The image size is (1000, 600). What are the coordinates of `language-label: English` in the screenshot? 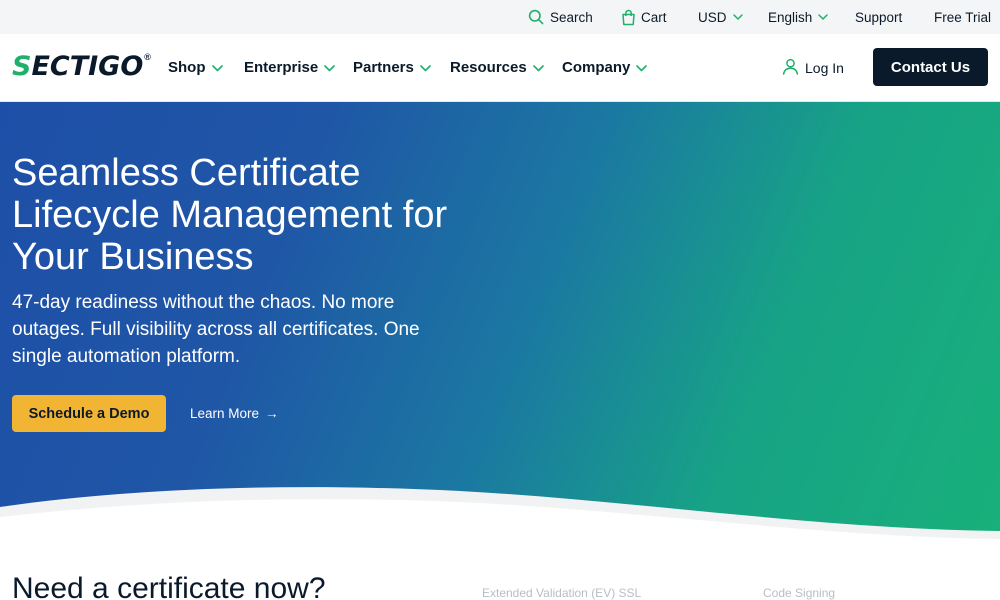 It's located at (790, 17).